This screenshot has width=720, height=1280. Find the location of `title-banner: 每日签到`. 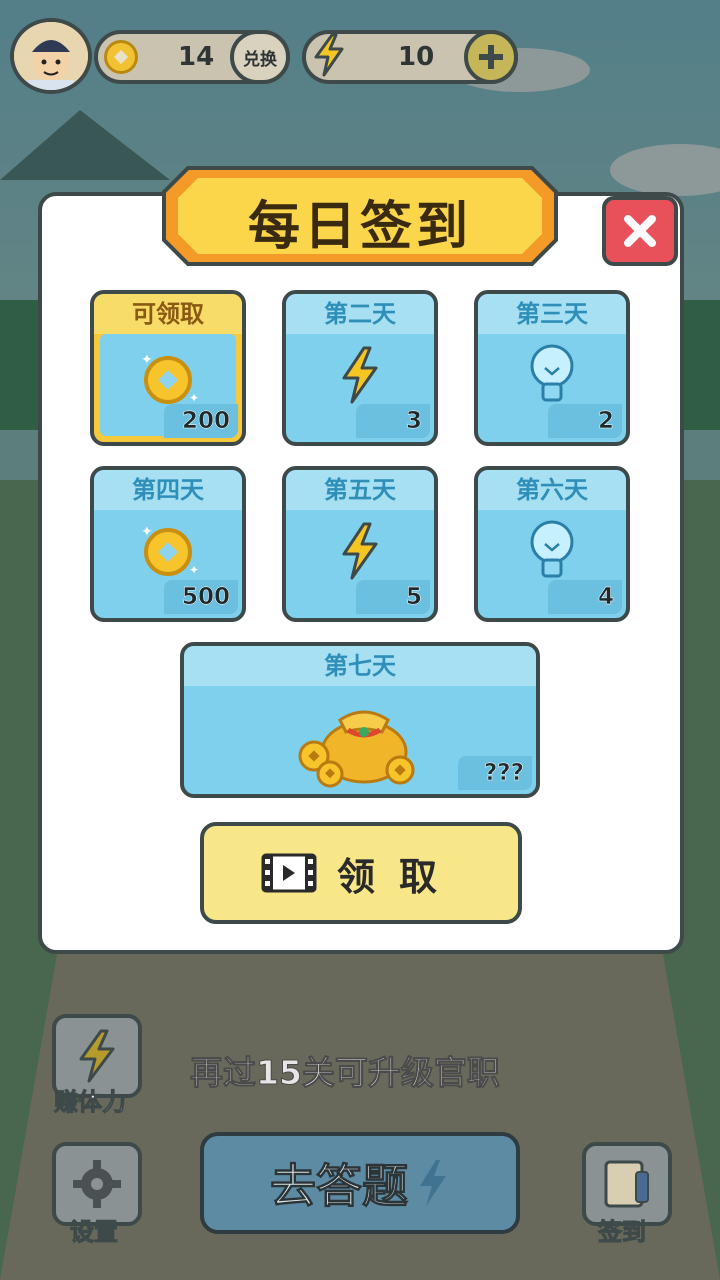

title-banner: 每日签到 is located at coordinates (360, 216).